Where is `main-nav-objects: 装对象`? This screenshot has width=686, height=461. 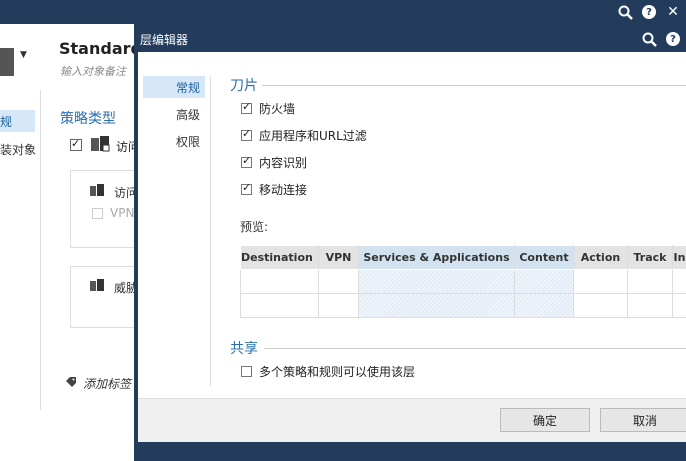 main-nav-objects: 装对象 is located at coordinates (18, 149).